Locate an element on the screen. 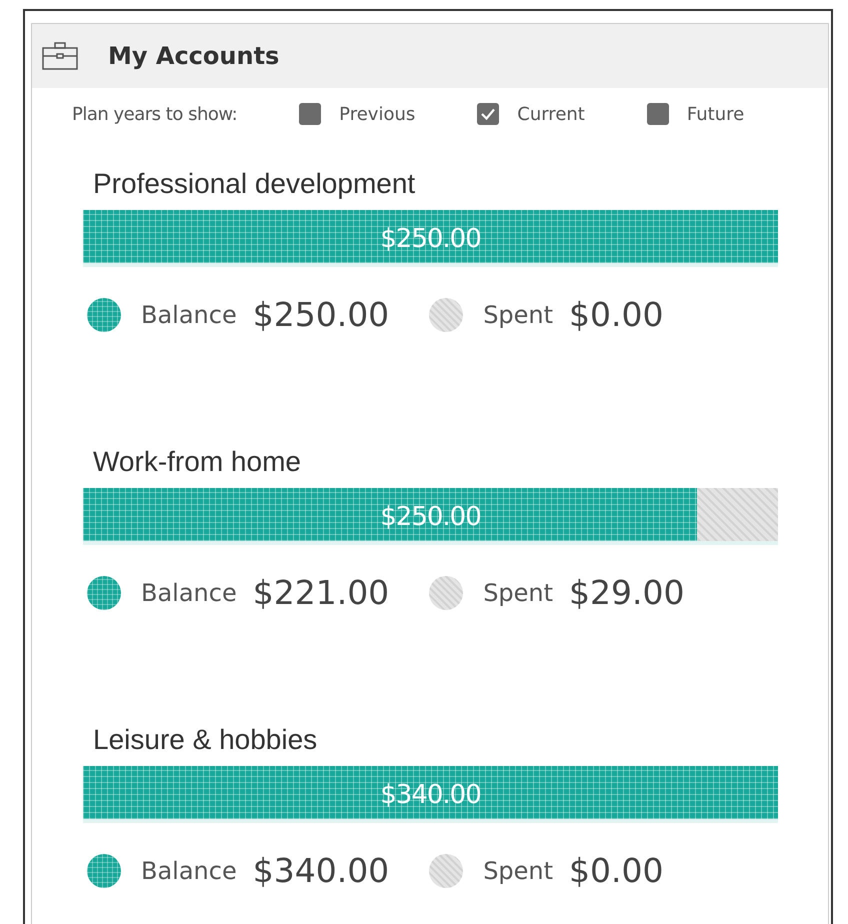 This screenshot has width=848, height=924. account-name: Leisure & hobbies is located at coordinates (205, 740).